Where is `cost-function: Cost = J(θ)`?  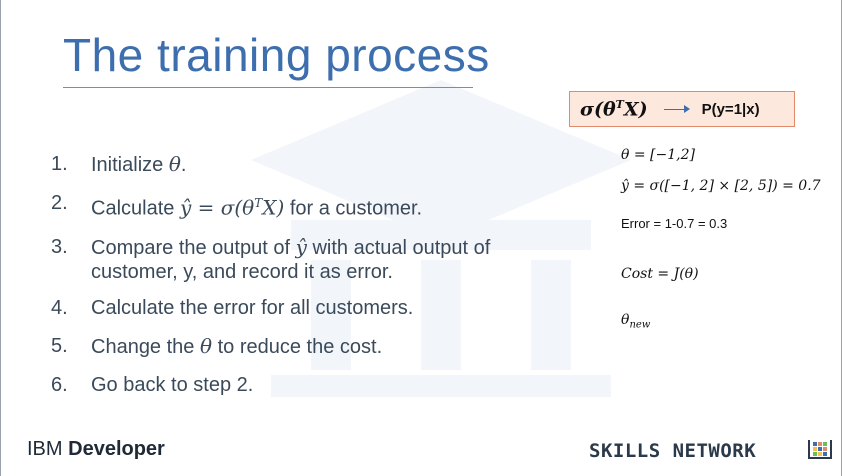 cost-function: Cost = J(θ) is located at coordinates (660, 274).